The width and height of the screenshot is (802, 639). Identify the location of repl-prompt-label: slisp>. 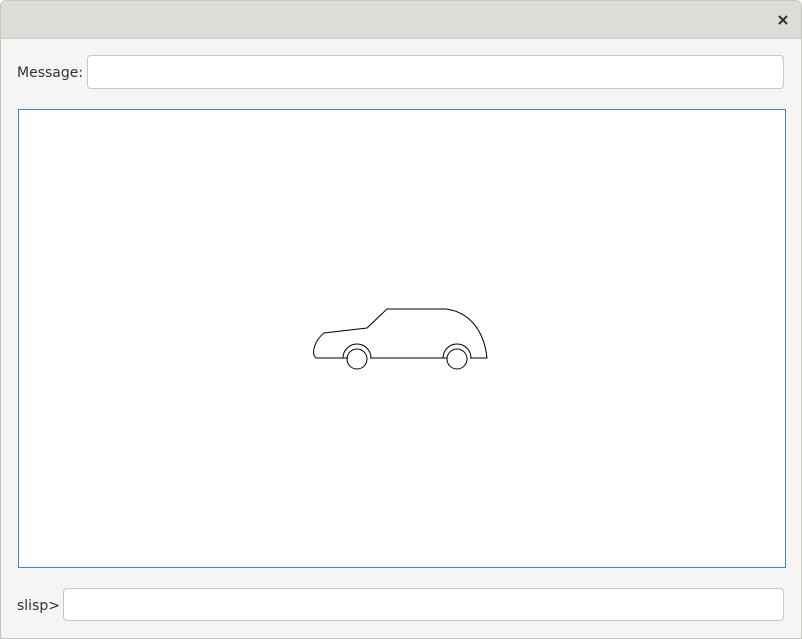
(38, 606).